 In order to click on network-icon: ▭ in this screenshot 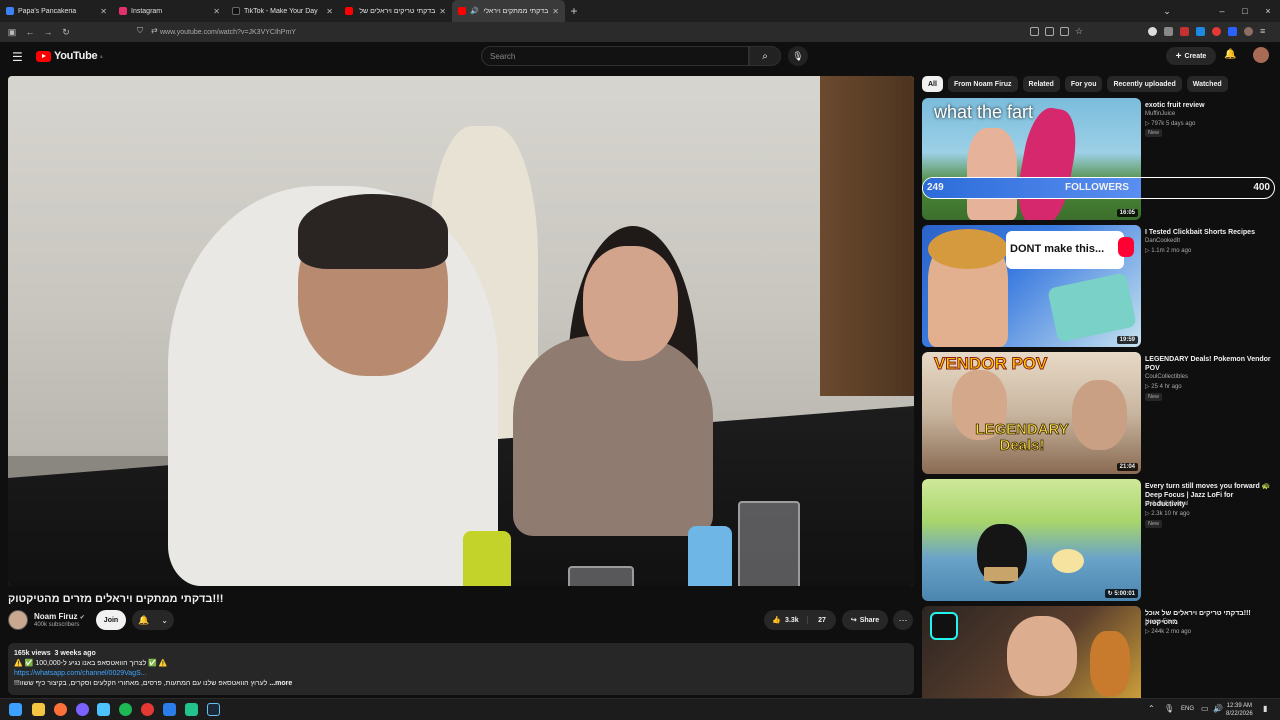, I will do `click(1205, 708)`.